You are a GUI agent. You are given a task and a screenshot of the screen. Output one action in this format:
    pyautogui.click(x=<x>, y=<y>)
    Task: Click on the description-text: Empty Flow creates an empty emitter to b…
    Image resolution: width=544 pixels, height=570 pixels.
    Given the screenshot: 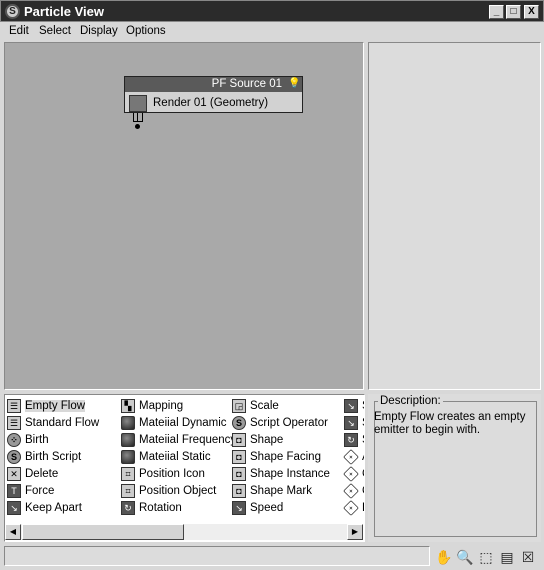 What is the action you would take?
    pyautogui.click(x=450, y=423)
    